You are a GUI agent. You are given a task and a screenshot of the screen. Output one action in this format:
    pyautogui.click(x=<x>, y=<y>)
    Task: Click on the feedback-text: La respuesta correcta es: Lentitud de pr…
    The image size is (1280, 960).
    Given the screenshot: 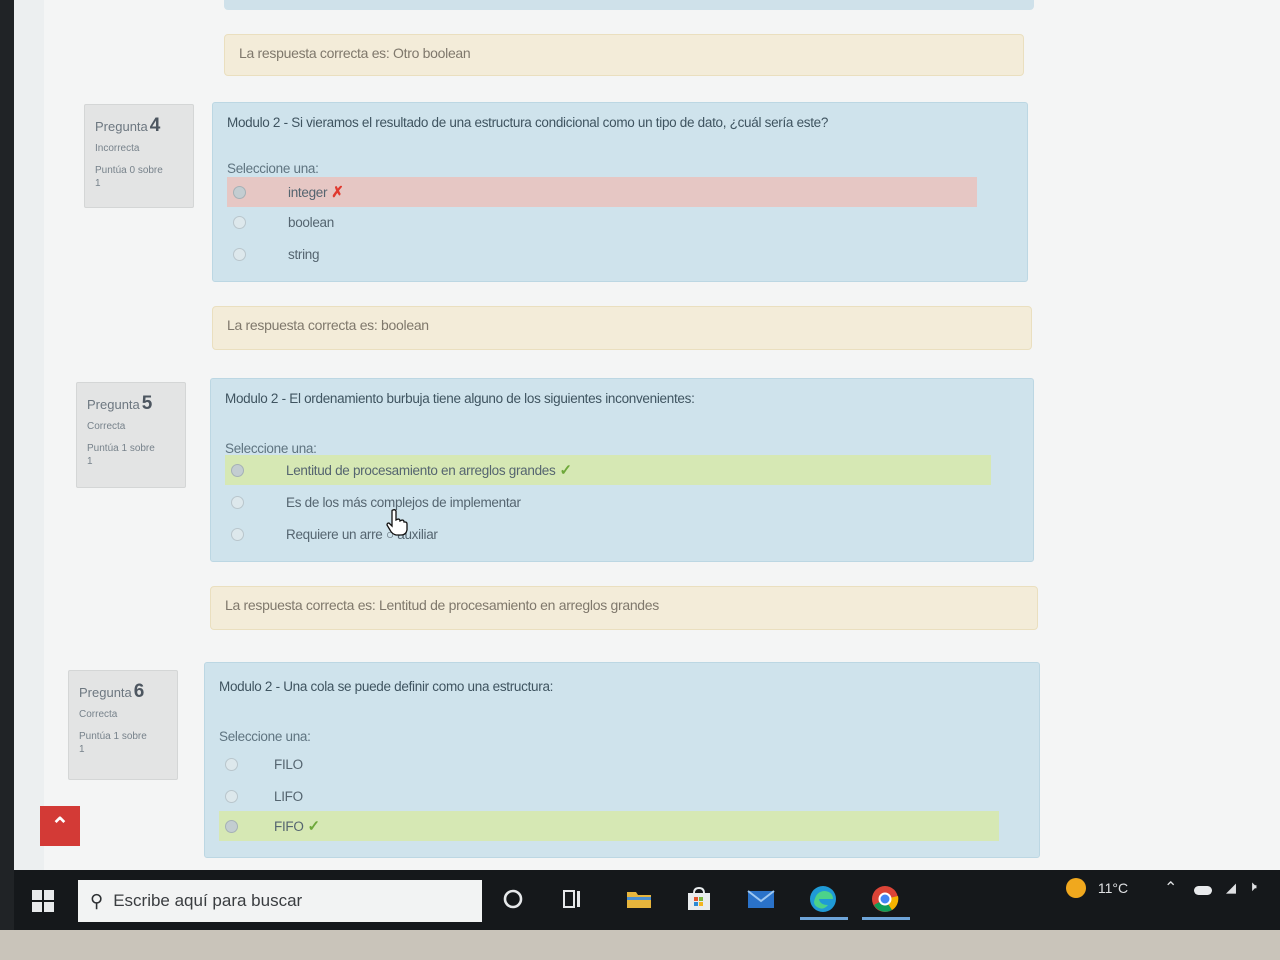 What is the action you would take?
    pyautogui.click(x=442, y=605)
    